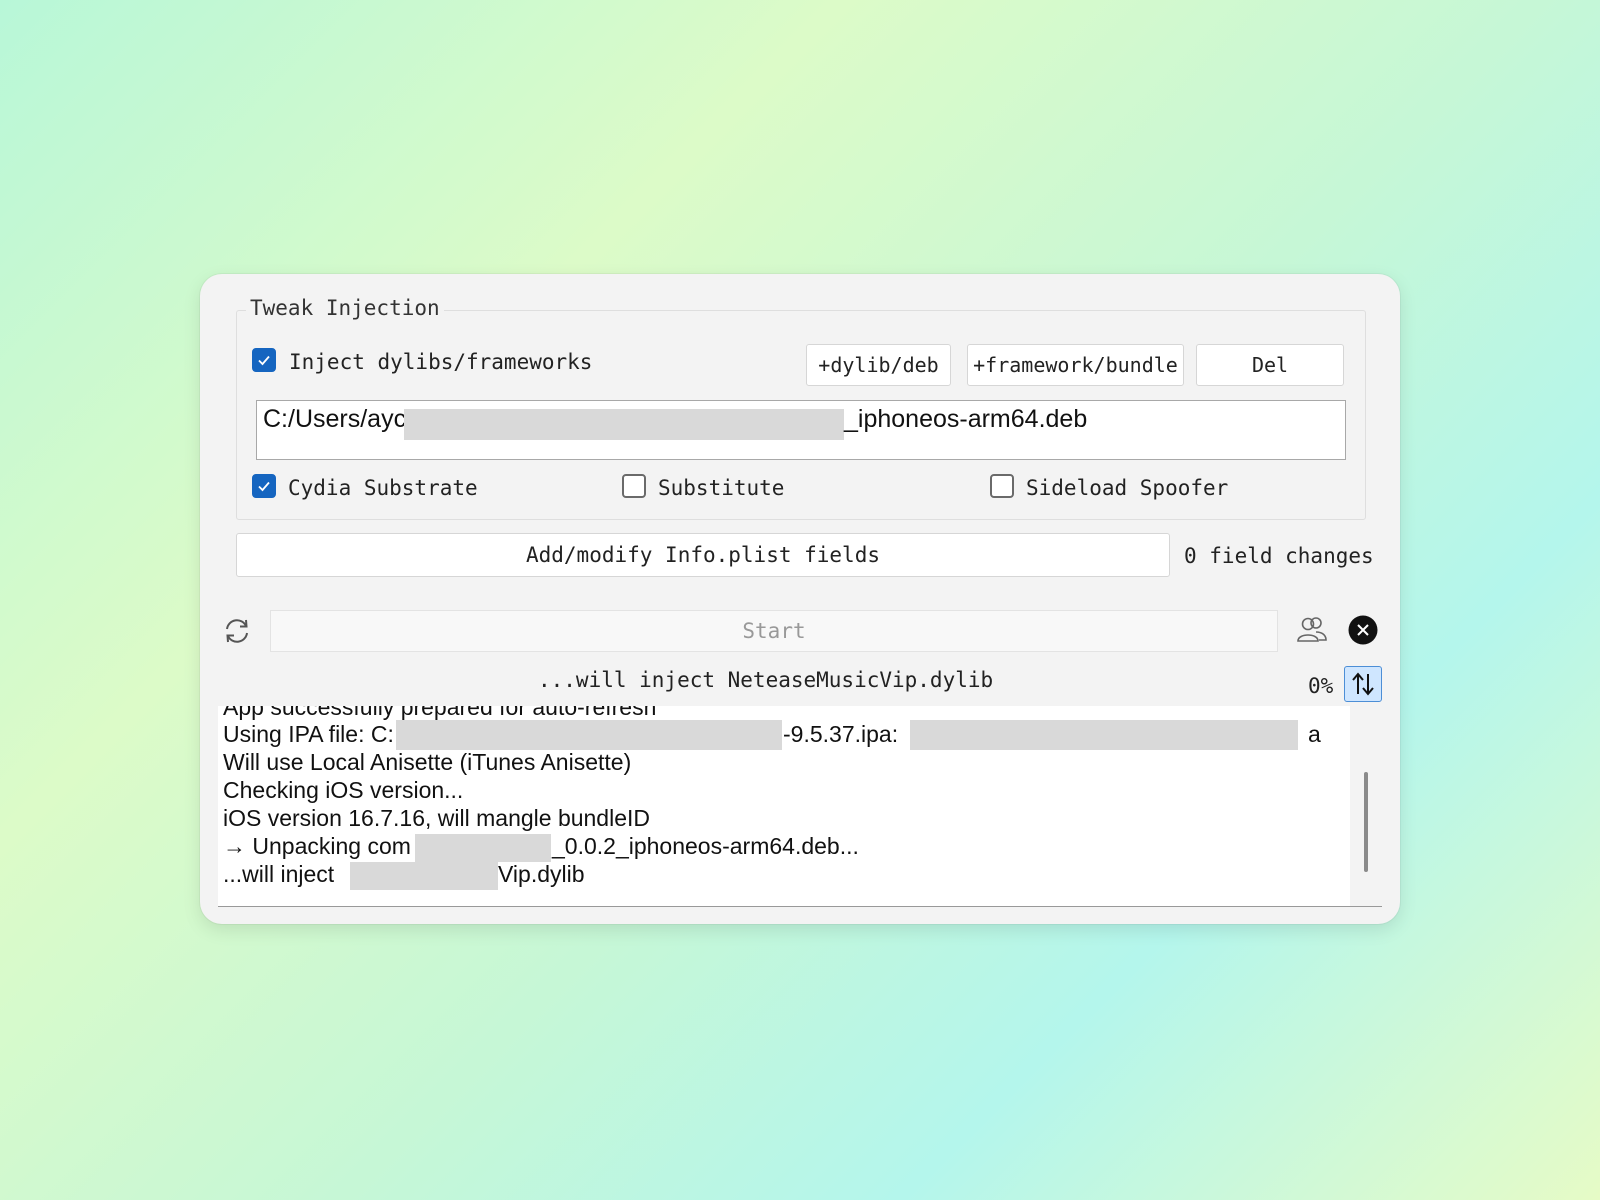 The height and width of the screenshot is (1200, 1600). Describe the element at coordinates (237, 631) in the screenshot. I see `refresh-icon` at that location.